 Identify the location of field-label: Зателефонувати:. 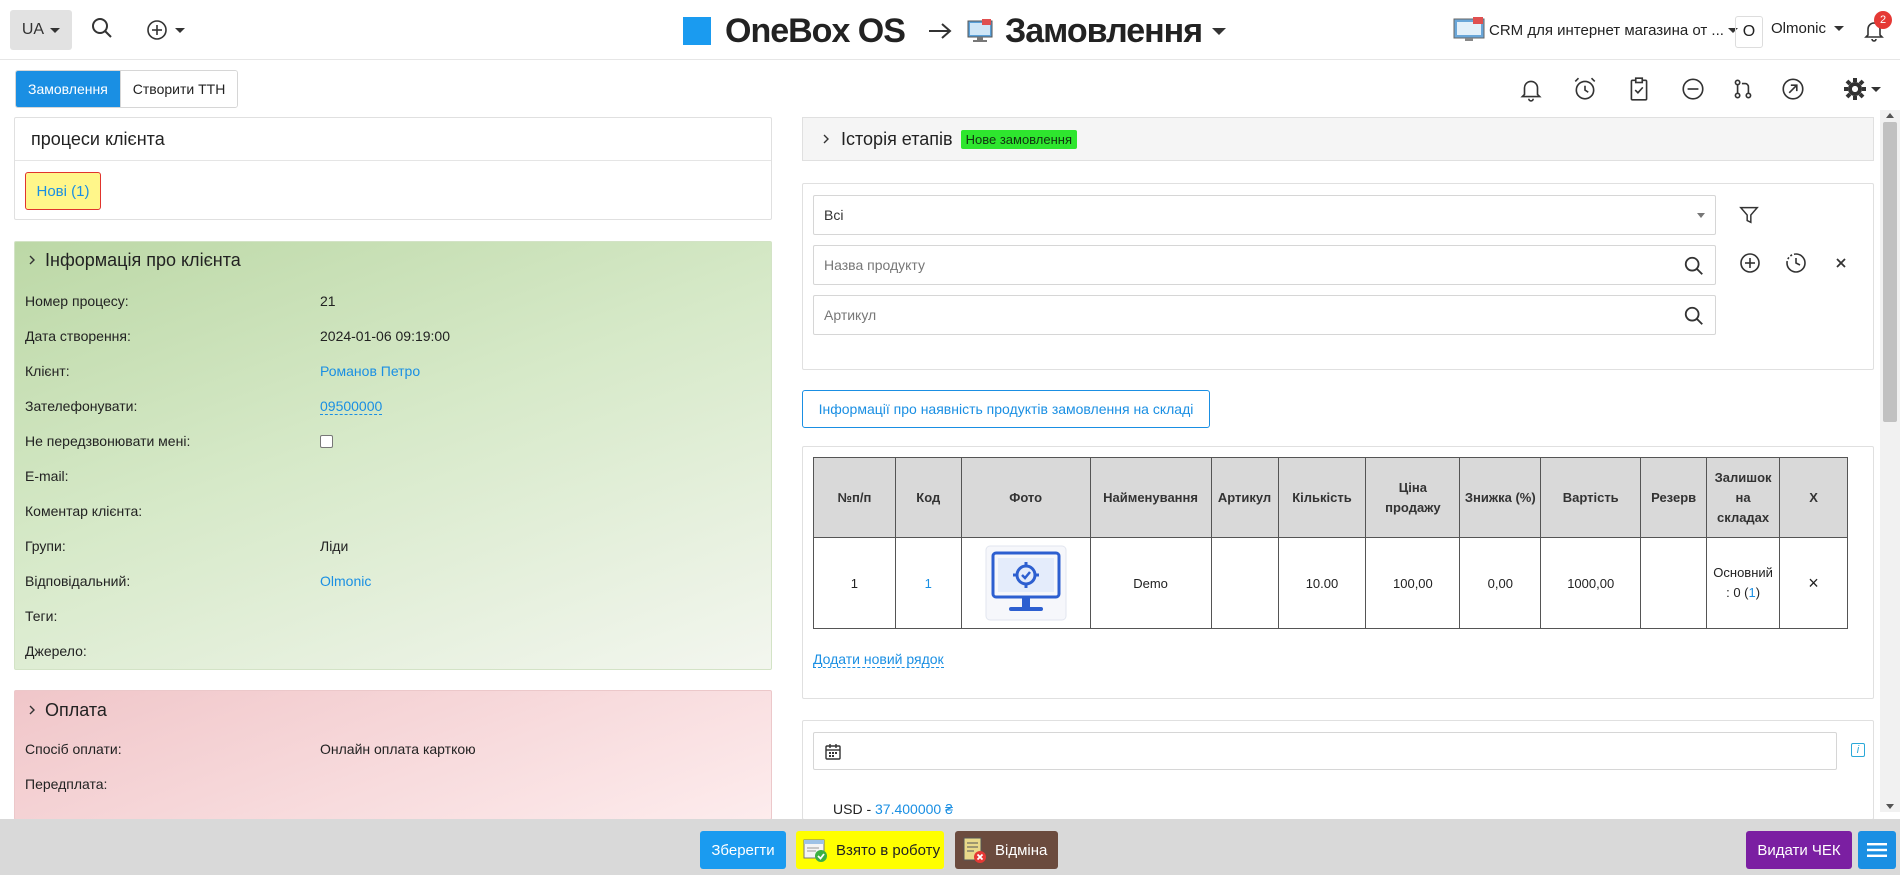
(81, 406).